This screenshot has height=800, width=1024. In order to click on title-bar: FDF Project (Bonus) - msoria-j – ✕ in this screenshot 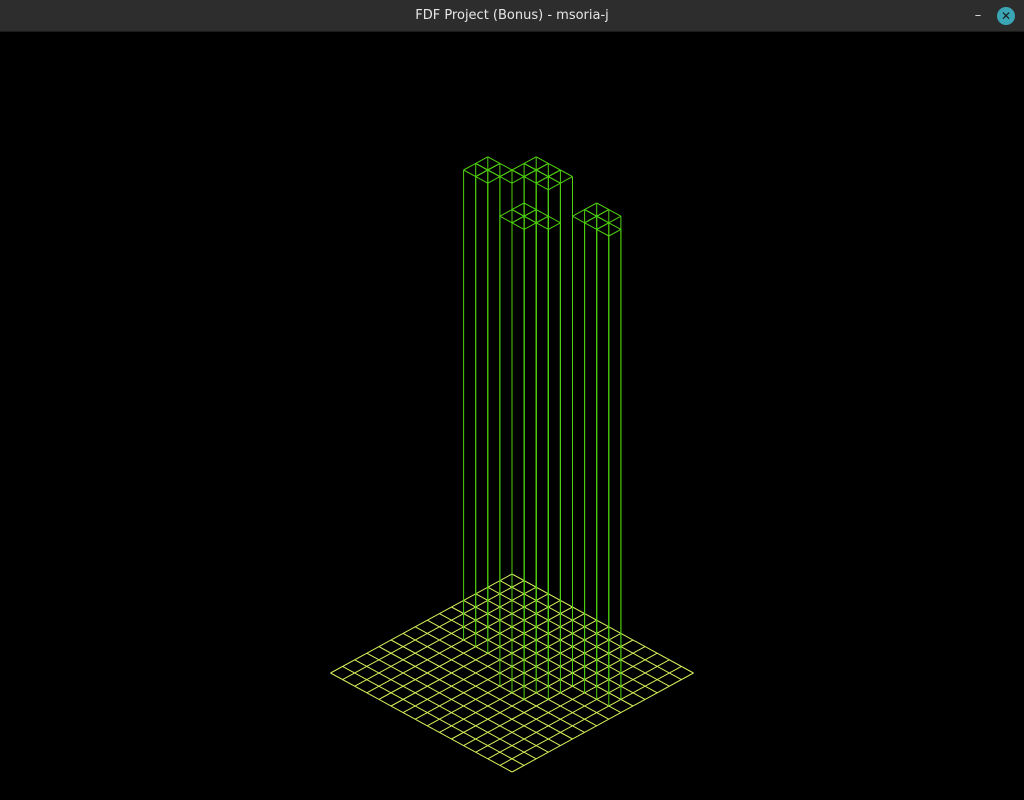, I will do `click(512, 16)`.